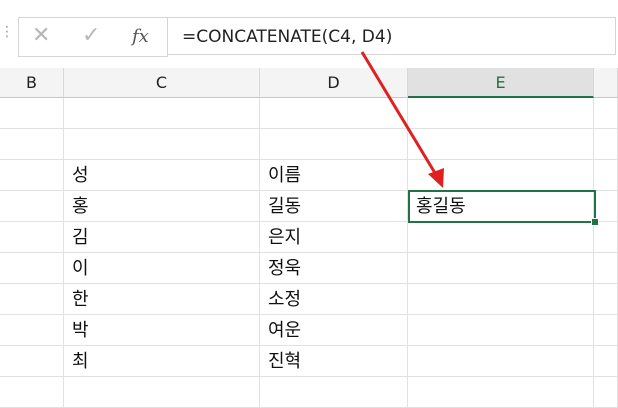  What do you see at coordinates (334, 175) in the screenshot?
I see `cell-D: 이름` at bounding box center [334, 175].